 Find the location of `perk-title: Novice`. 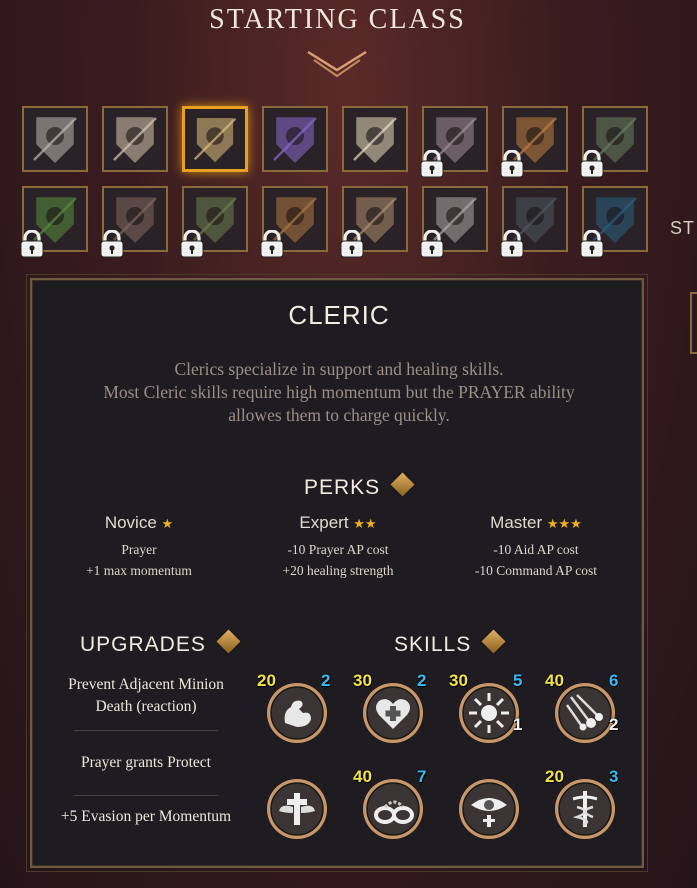

perk-title: Novice is located at coordinates (130, 522).